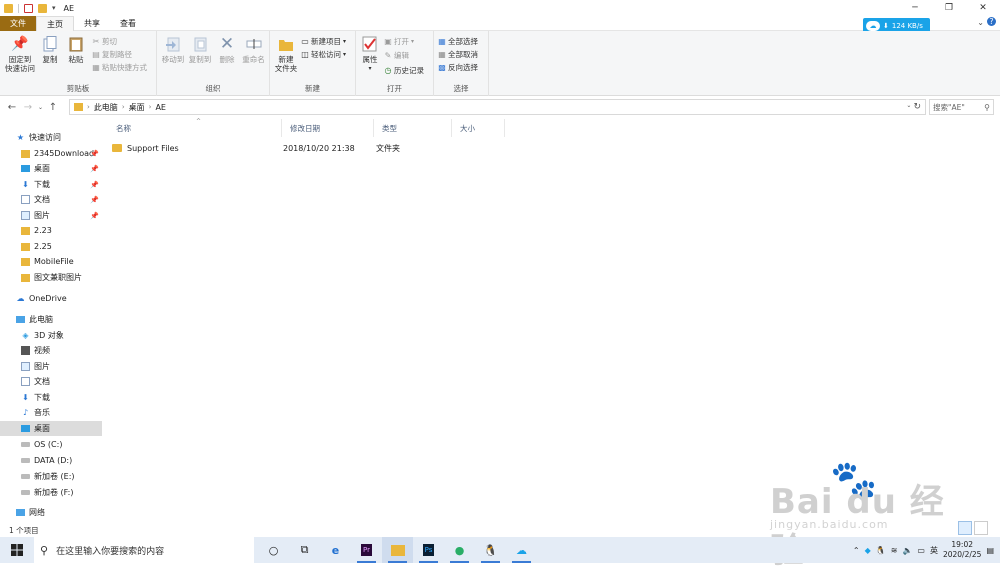 The image size is (1000, 572). What do you see at coordinates (404, 70) in the screenshot?
I see `history-button: ◷ 历史记录` at bounding box center [404, 70].